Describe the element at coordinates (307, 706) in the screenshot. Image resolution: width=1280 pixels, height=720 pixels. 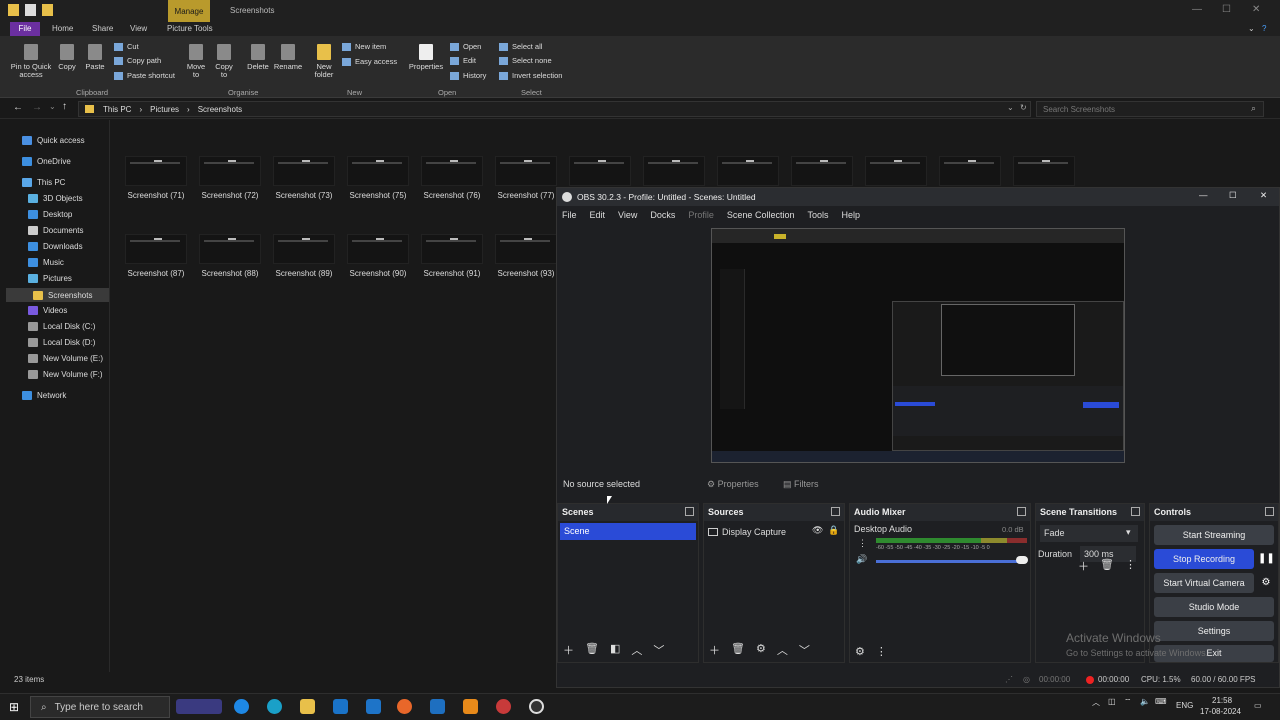
I see `file-explorer-icon` at that location.